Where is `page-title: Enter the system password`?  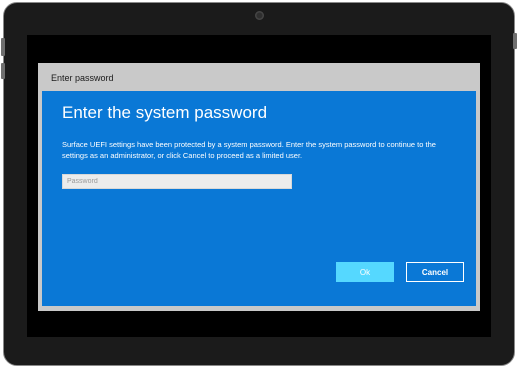 page-title: Enter the system password is located at coordinates (165, 112).